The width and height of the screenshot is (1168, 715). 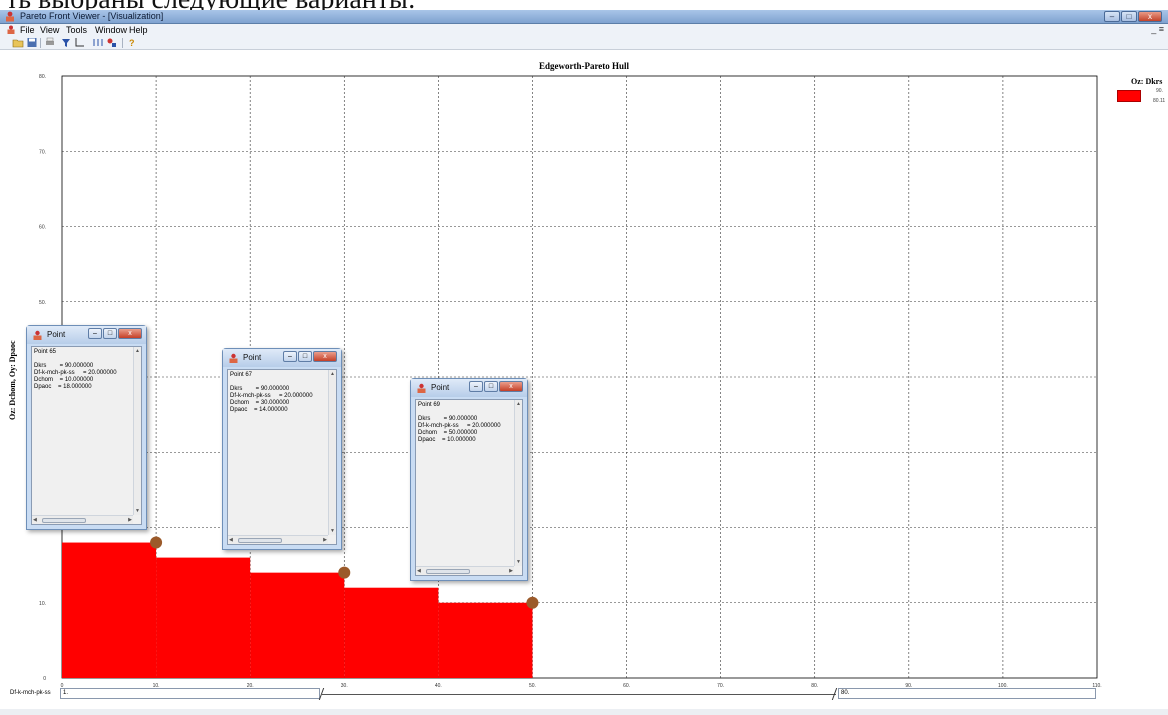 I want to click on slider-track, so click(x=579, y=694).